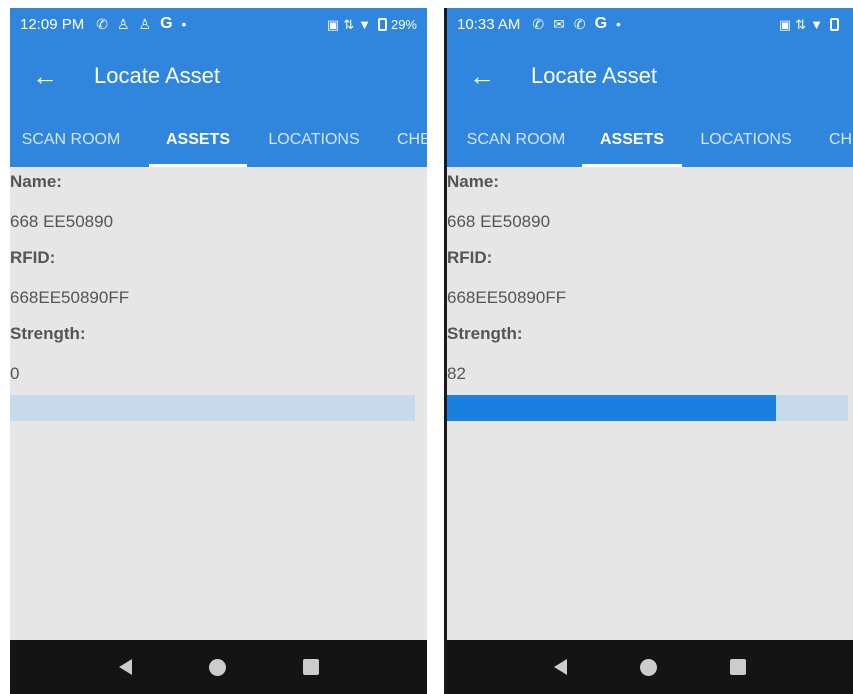 The height and width of the screenshot is (694, 853). Describe the element at coordinates (218, 24) in the screenshot. I see `status-bar: 12:09 PM ✆ ♙ ♙ G • ▣ ⇅ ▼ 29%` at that location.